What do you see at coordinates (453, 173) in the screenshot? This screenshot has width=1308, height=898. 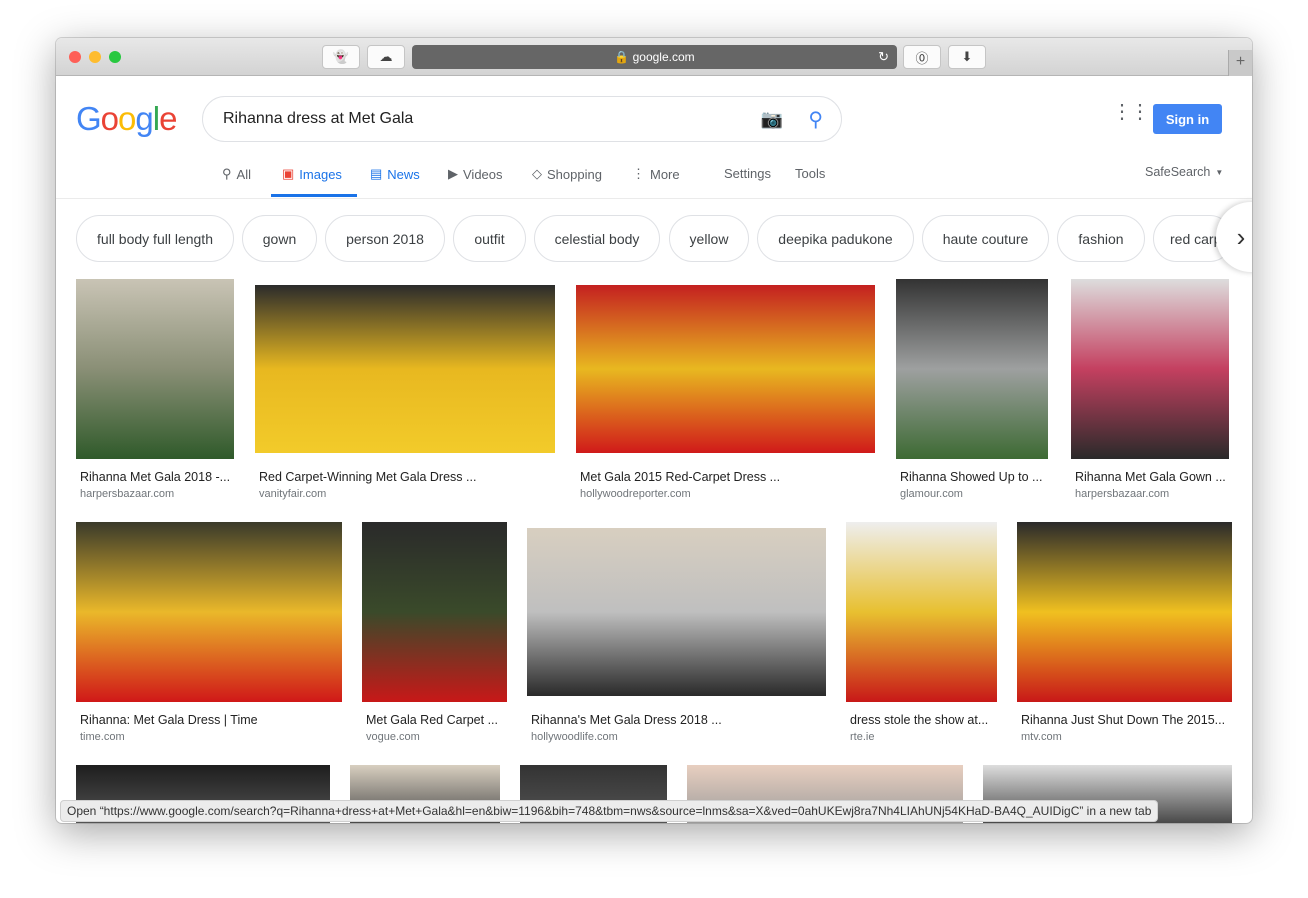 I see `play-icon: ▶` at bounding box center [453, 173].